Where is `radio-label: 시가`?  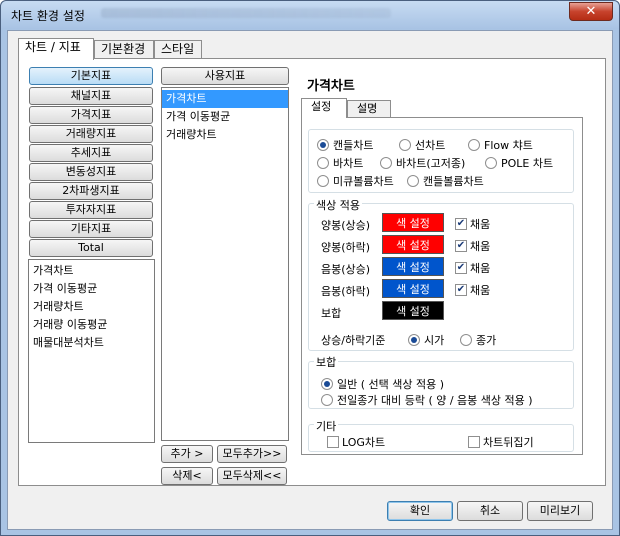
radio-label: 시가 is located at coordinates (434, 340).